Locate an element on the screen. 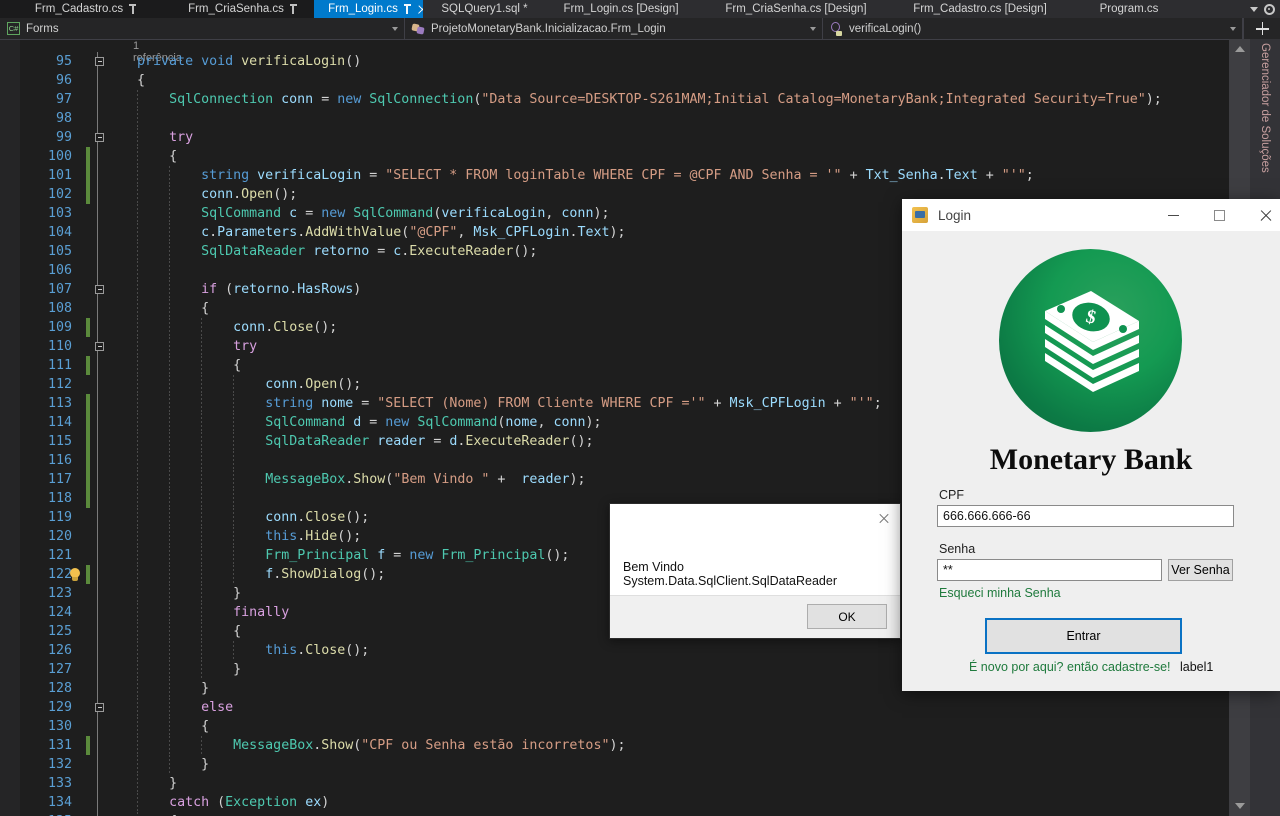  code-token: = is located at coordinates (441, 441).